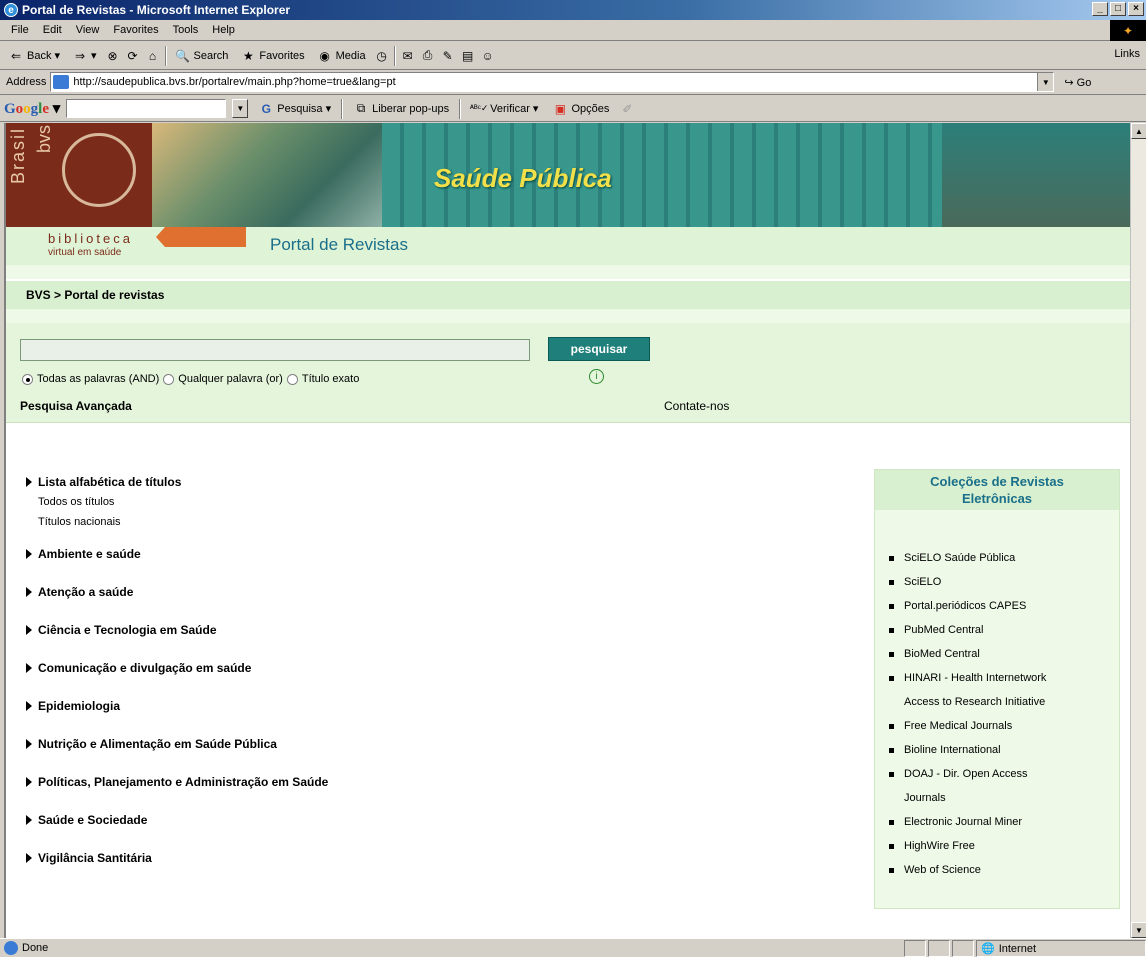 This screenshot has height=957, width=1146. I want to click on category-item: Ambiente e saúde, so click(376, 554).